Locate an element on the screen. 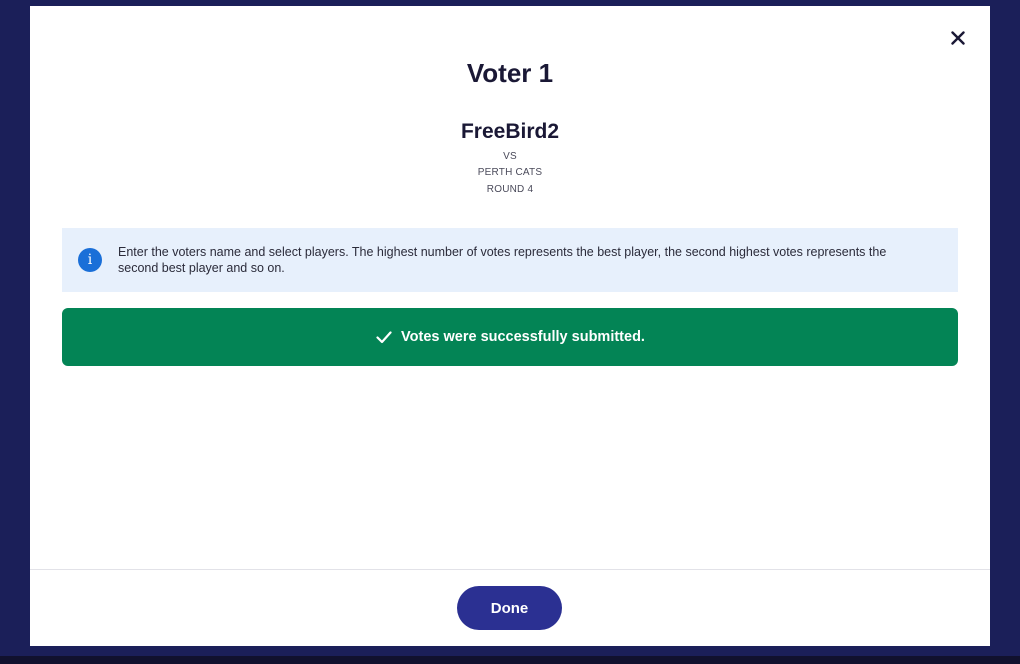 The width and height of the screenshot is (1020, 664). close-icon is located at coordinates (958, 38).